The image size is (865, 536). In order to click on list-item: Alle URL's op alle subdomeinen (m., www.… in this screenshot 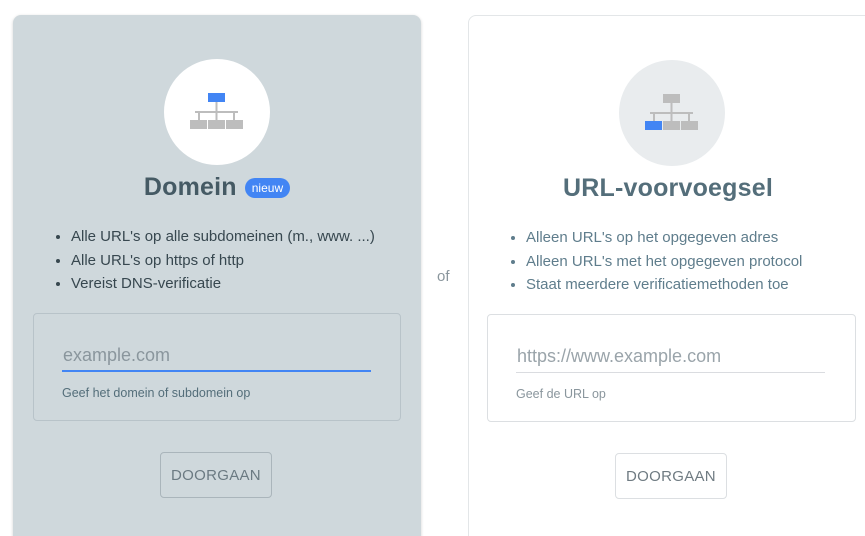, I will do `click(223, 237)`.